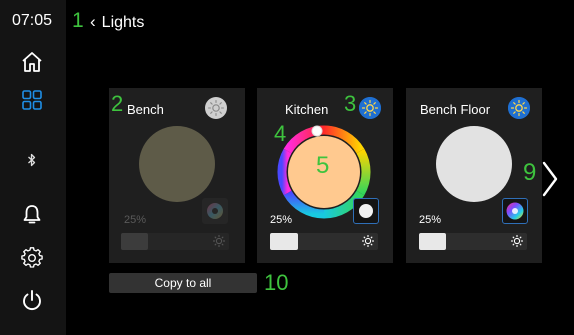 This screenshot has height=335, width=574. I want to click on light-card-kitchen: Kitchen 3 4 5 25%, so click(325, 175).